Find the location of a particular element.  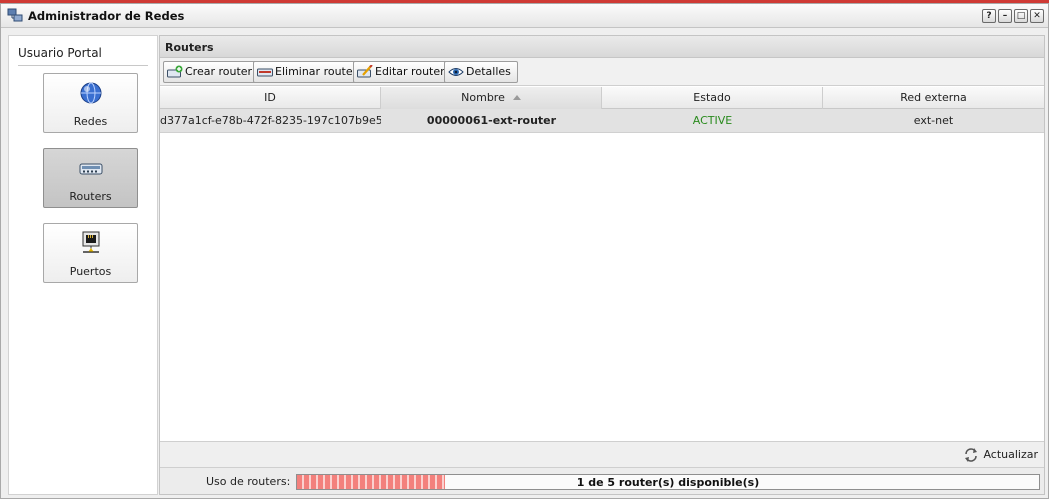

refresh-label: Actualizar is located at coordinates (1010, 454).